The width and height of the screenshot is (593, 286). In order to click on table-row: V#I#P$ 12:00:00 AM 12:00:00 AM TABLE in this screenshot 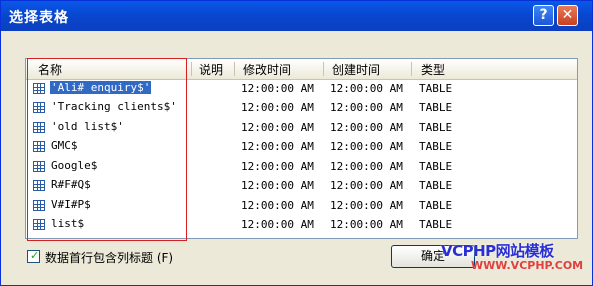, I will do `click(301, 206)`.